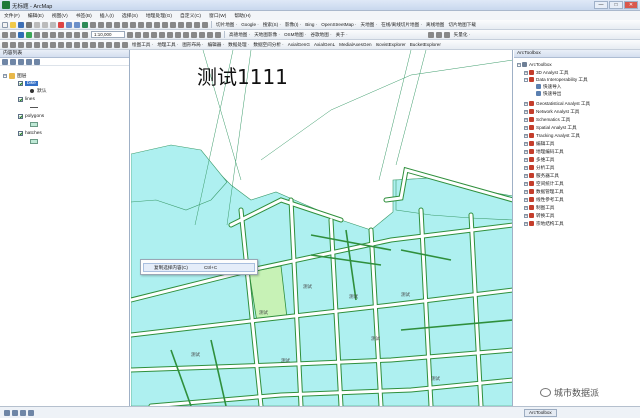  What do you see at coordinates (250, 24) in the screenshot?
I see `google-menu: Google ·` at bounding box center [250, 24].